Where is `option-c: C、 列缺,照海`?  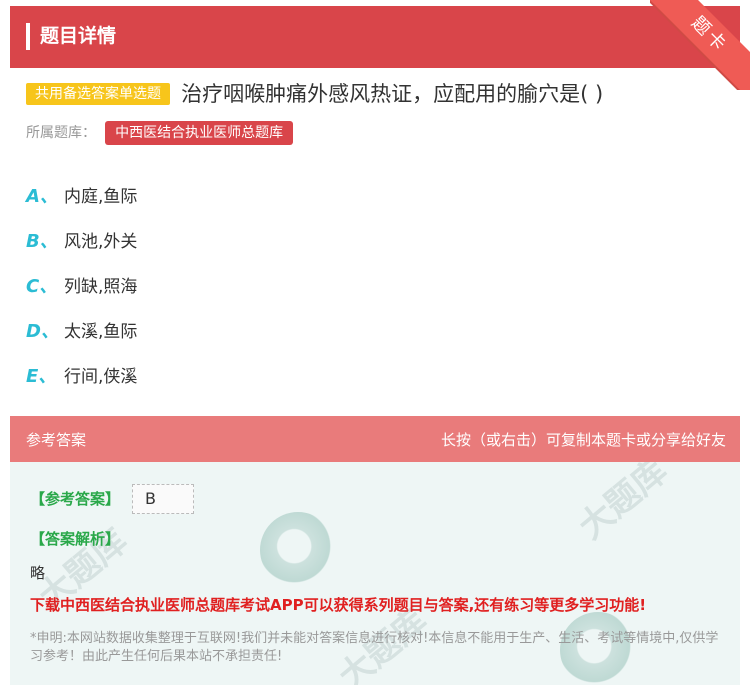
option-c: C、 列缺,照海 is located at coordinates (81, 284).